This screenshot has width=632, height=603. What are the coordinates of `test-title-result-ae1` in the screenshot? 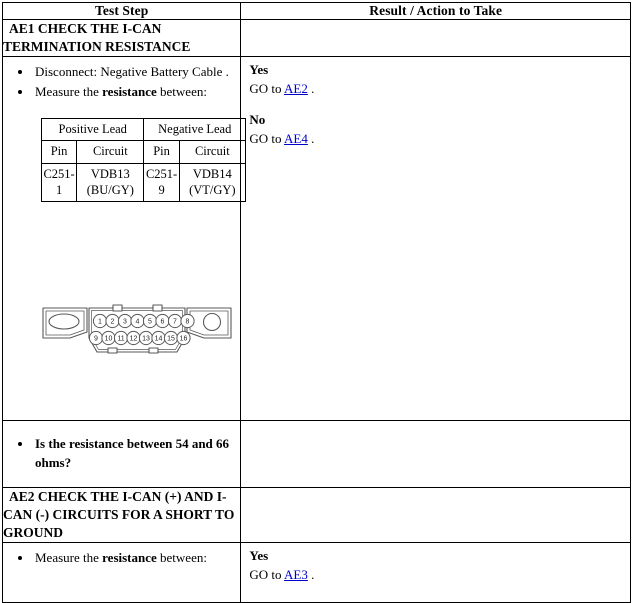 It's located at (435, 38).